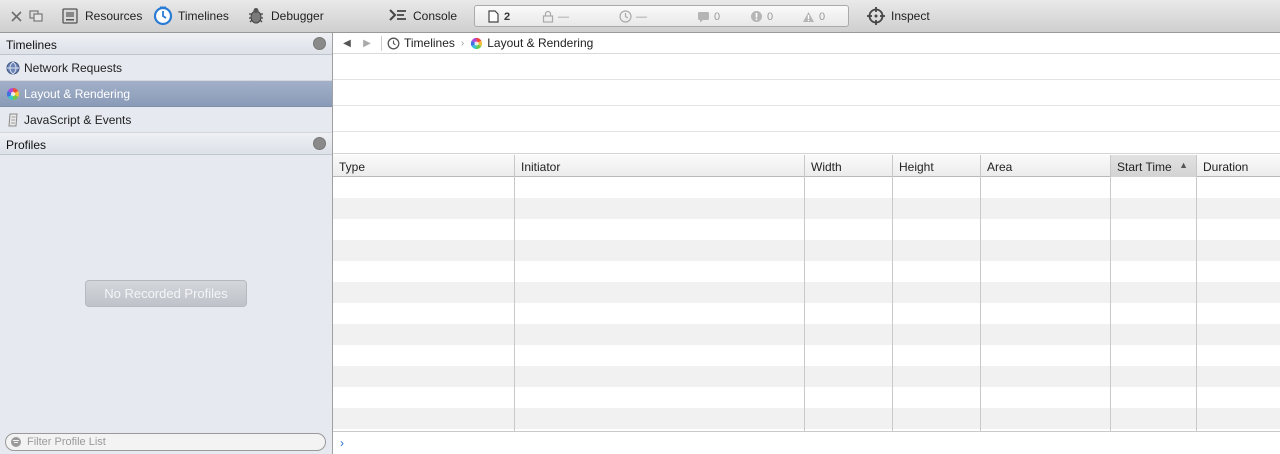  What do you see at coordinates (1144, 167) in the screenshot?
I see `column-header-label: Start Time` at bounding box center [1144, 167].